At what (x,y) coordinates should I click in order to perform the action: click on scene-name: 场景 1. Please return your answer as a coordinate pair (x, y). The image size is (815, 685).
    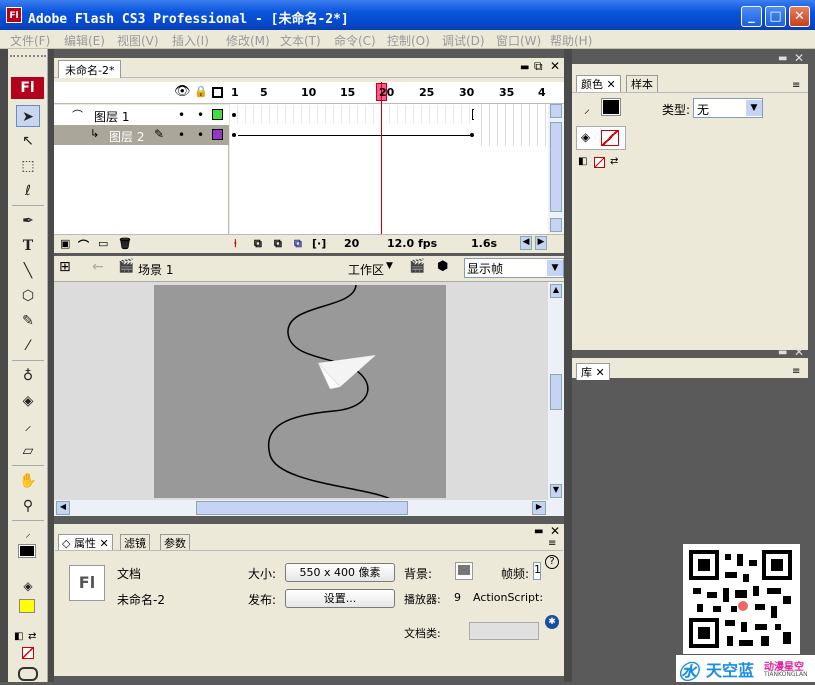
    Looking at the image, I should click on (155, 269).